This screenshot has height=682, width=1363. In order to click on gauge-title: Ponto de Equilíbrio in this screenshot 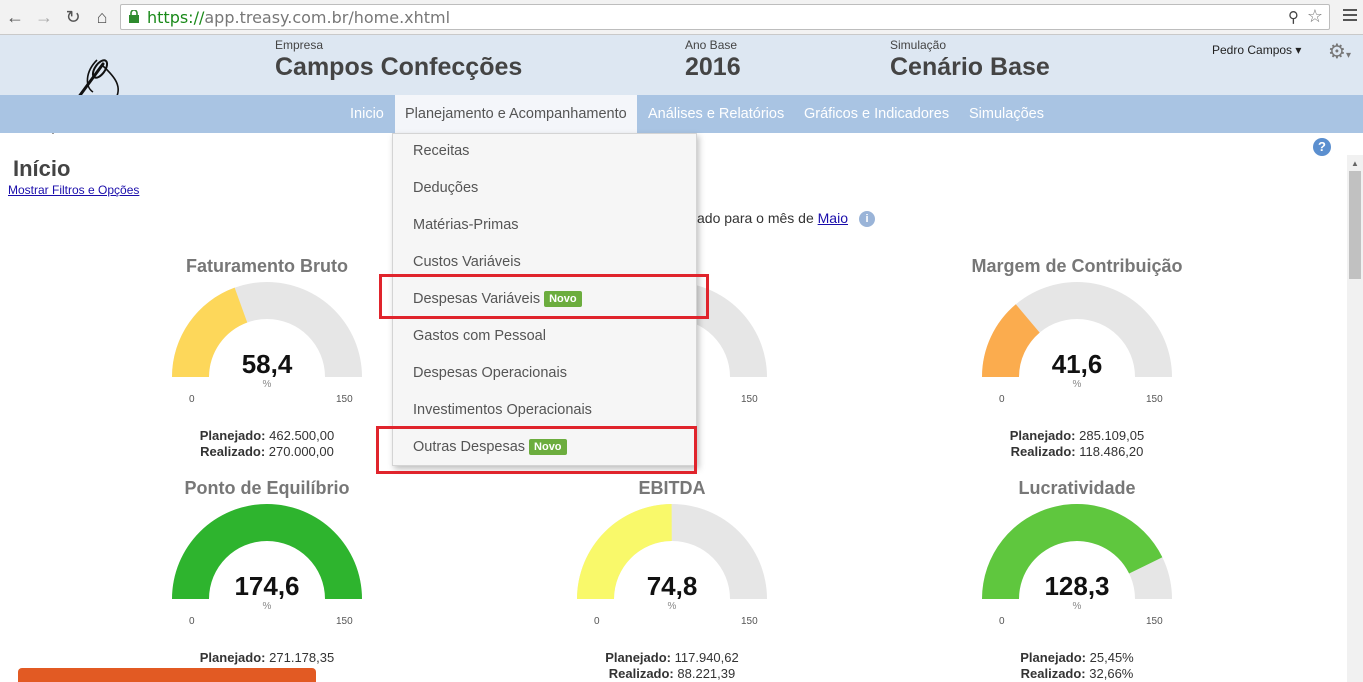, I will do `click(267, 488)`.